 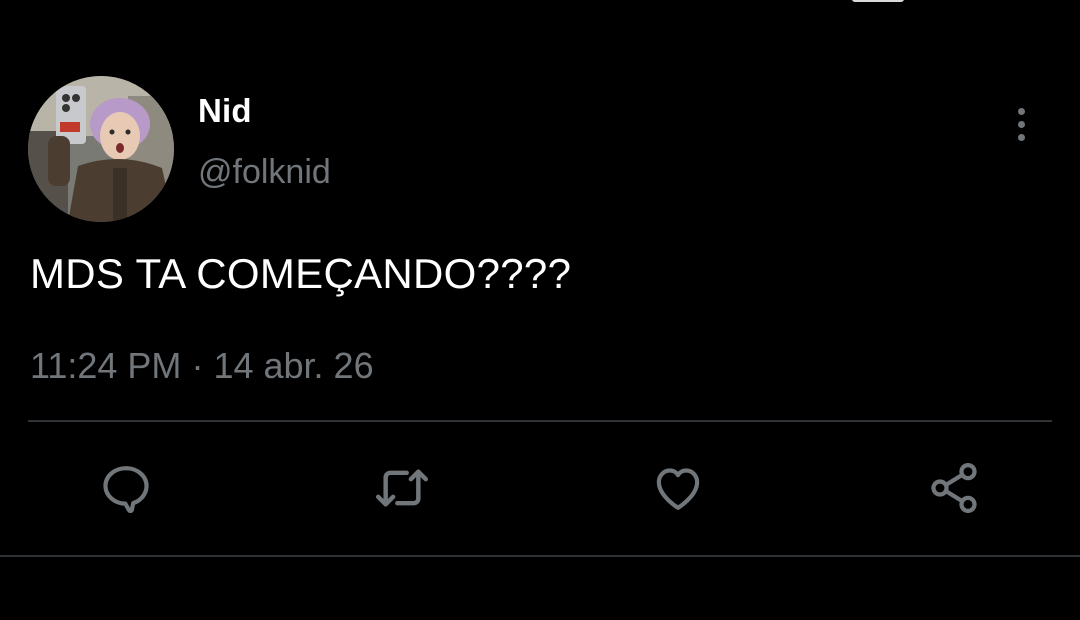 I want to click on tweet-date: 14 abr. 26, so click(x=293, y=365).